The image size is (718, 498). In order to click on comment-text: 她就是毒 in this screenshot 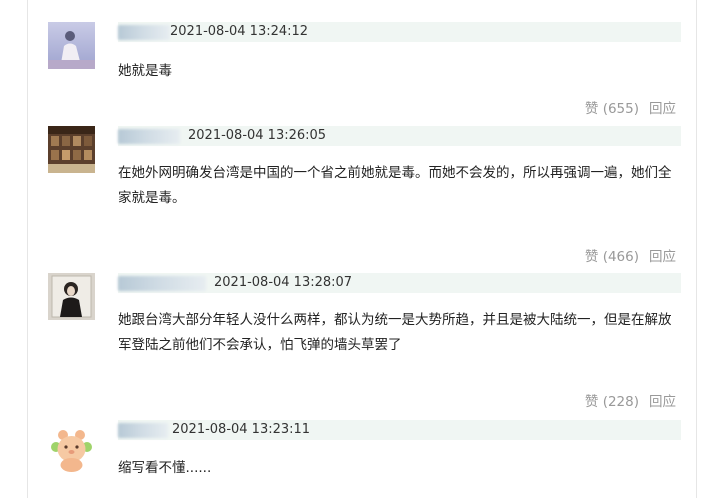, I will do `click(145, 71)`.